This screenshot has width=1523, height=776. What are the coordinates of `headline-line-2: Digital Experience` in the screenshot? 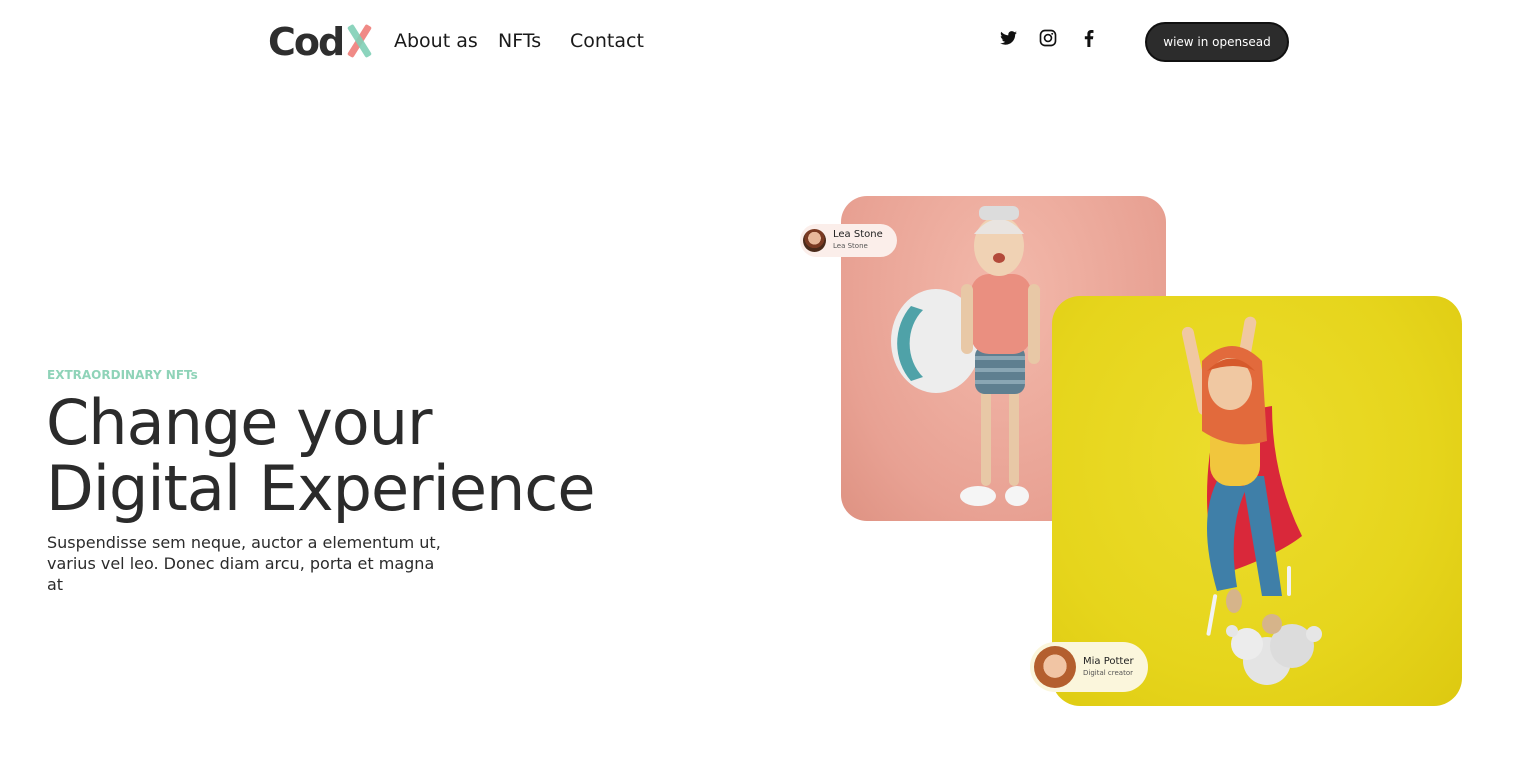 It's located at (321, 488).